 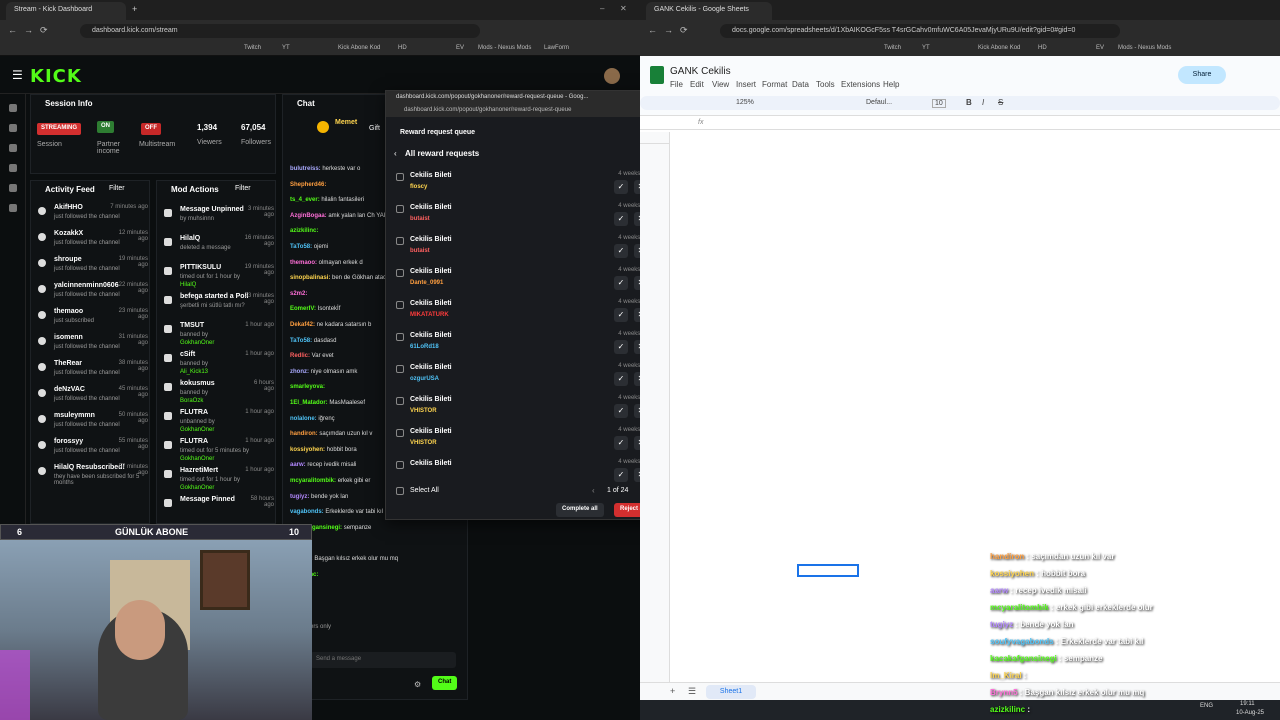 What do you see at coordinates (218, 395) in the screenshot?
I see `mod-action-item: kokusmus banned by BoraOzk 6 hours ago` at bounding box center [218, 395].